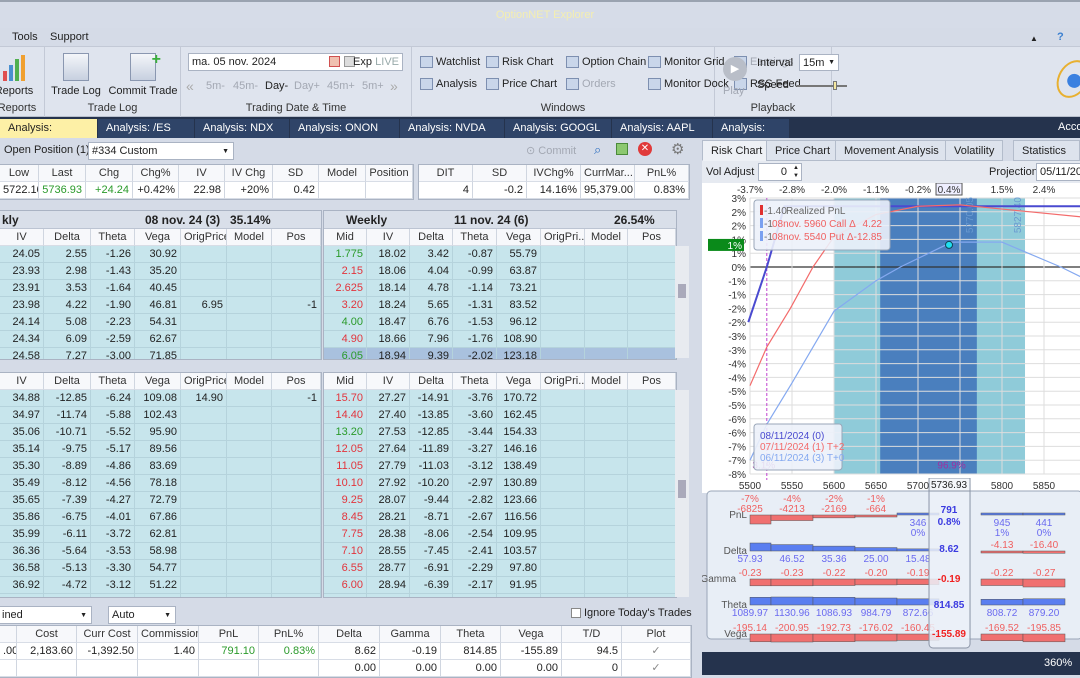 This screenshot has height=678, width=1080. What do you see at coordinates (500, 449) in the screenshot?
I see `table-row: 12.05 27.64 -11.89 -3.27 146.16` at bounding box center [500, 449].